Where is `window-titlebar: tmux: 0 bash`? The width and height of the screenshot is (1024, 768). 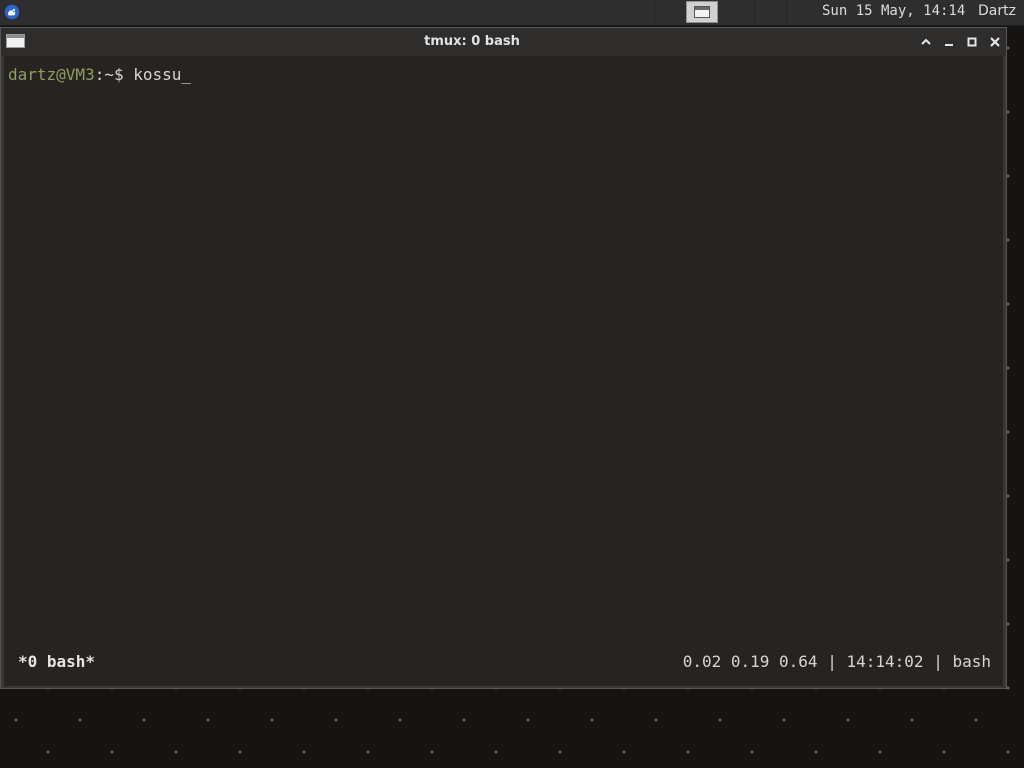
window-titlebar: tmux: 0 bash is located at coordinates (503, 42).